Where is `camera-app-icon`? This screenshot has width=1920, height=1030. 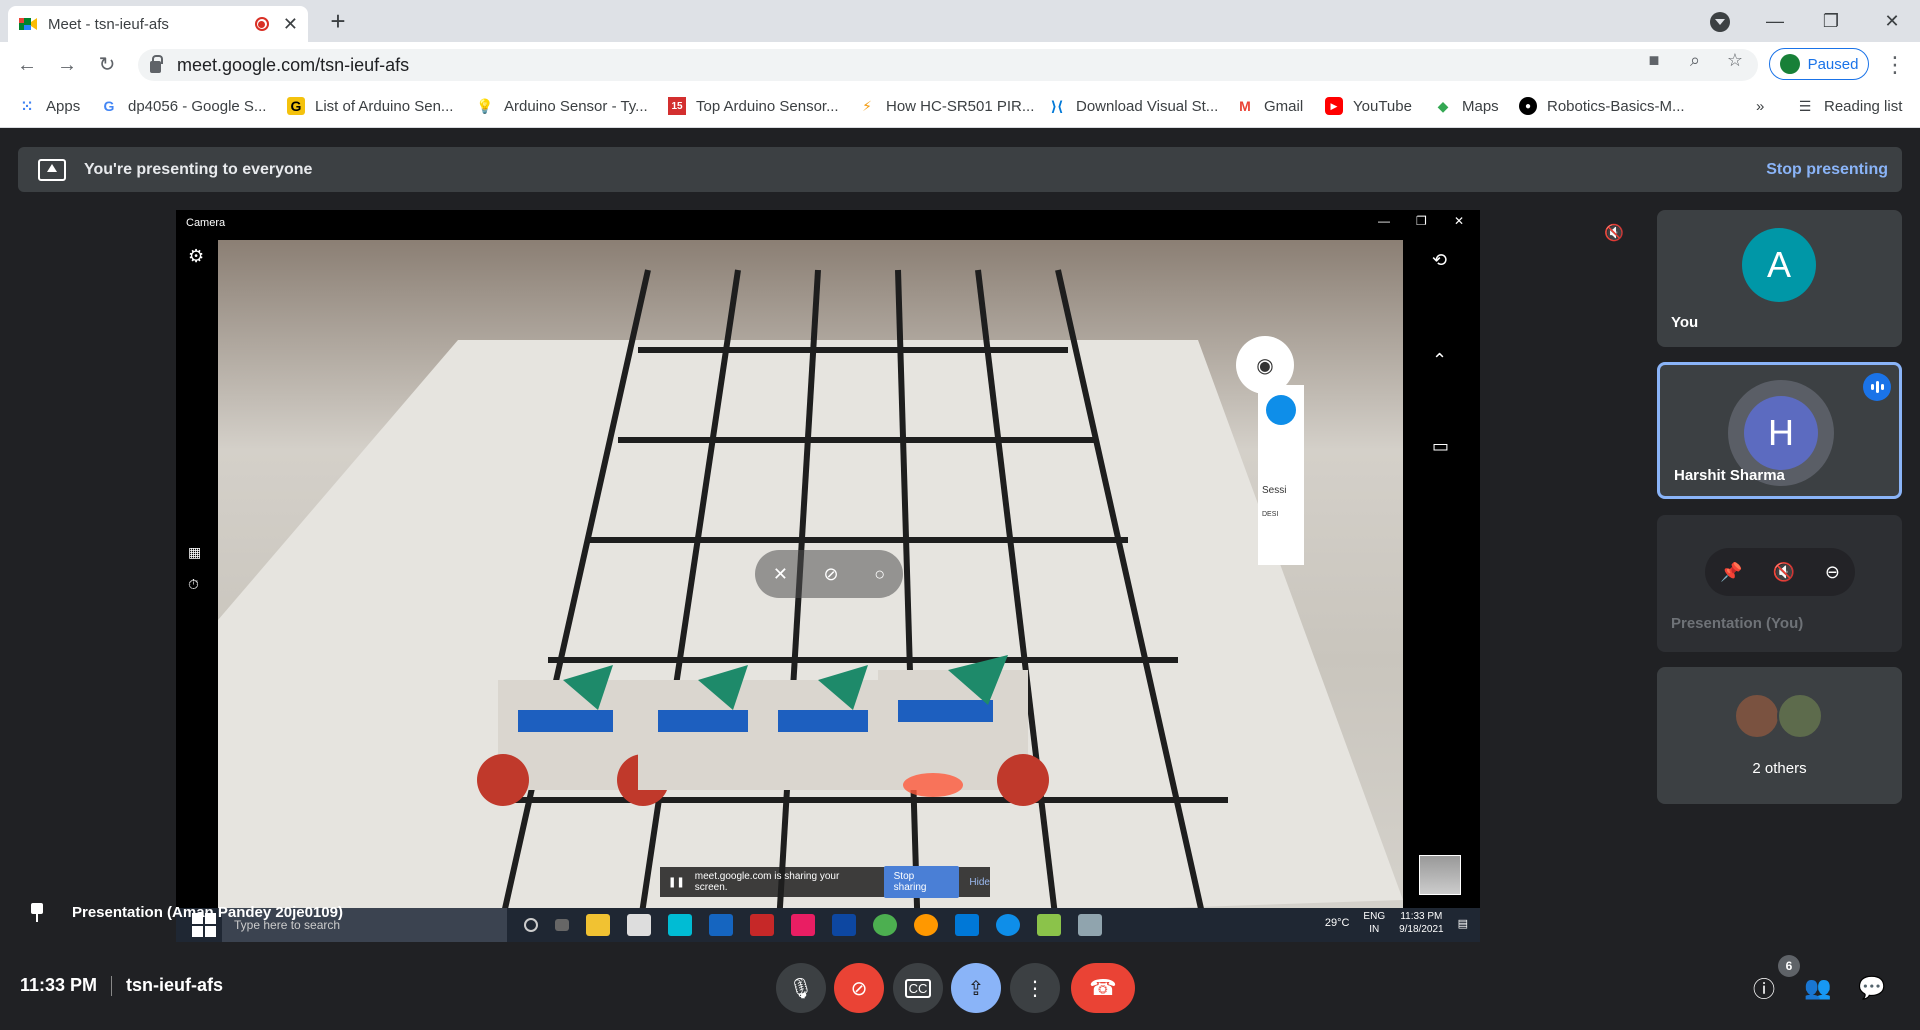 camera-app-icon is located at coordinates (1090, 925).